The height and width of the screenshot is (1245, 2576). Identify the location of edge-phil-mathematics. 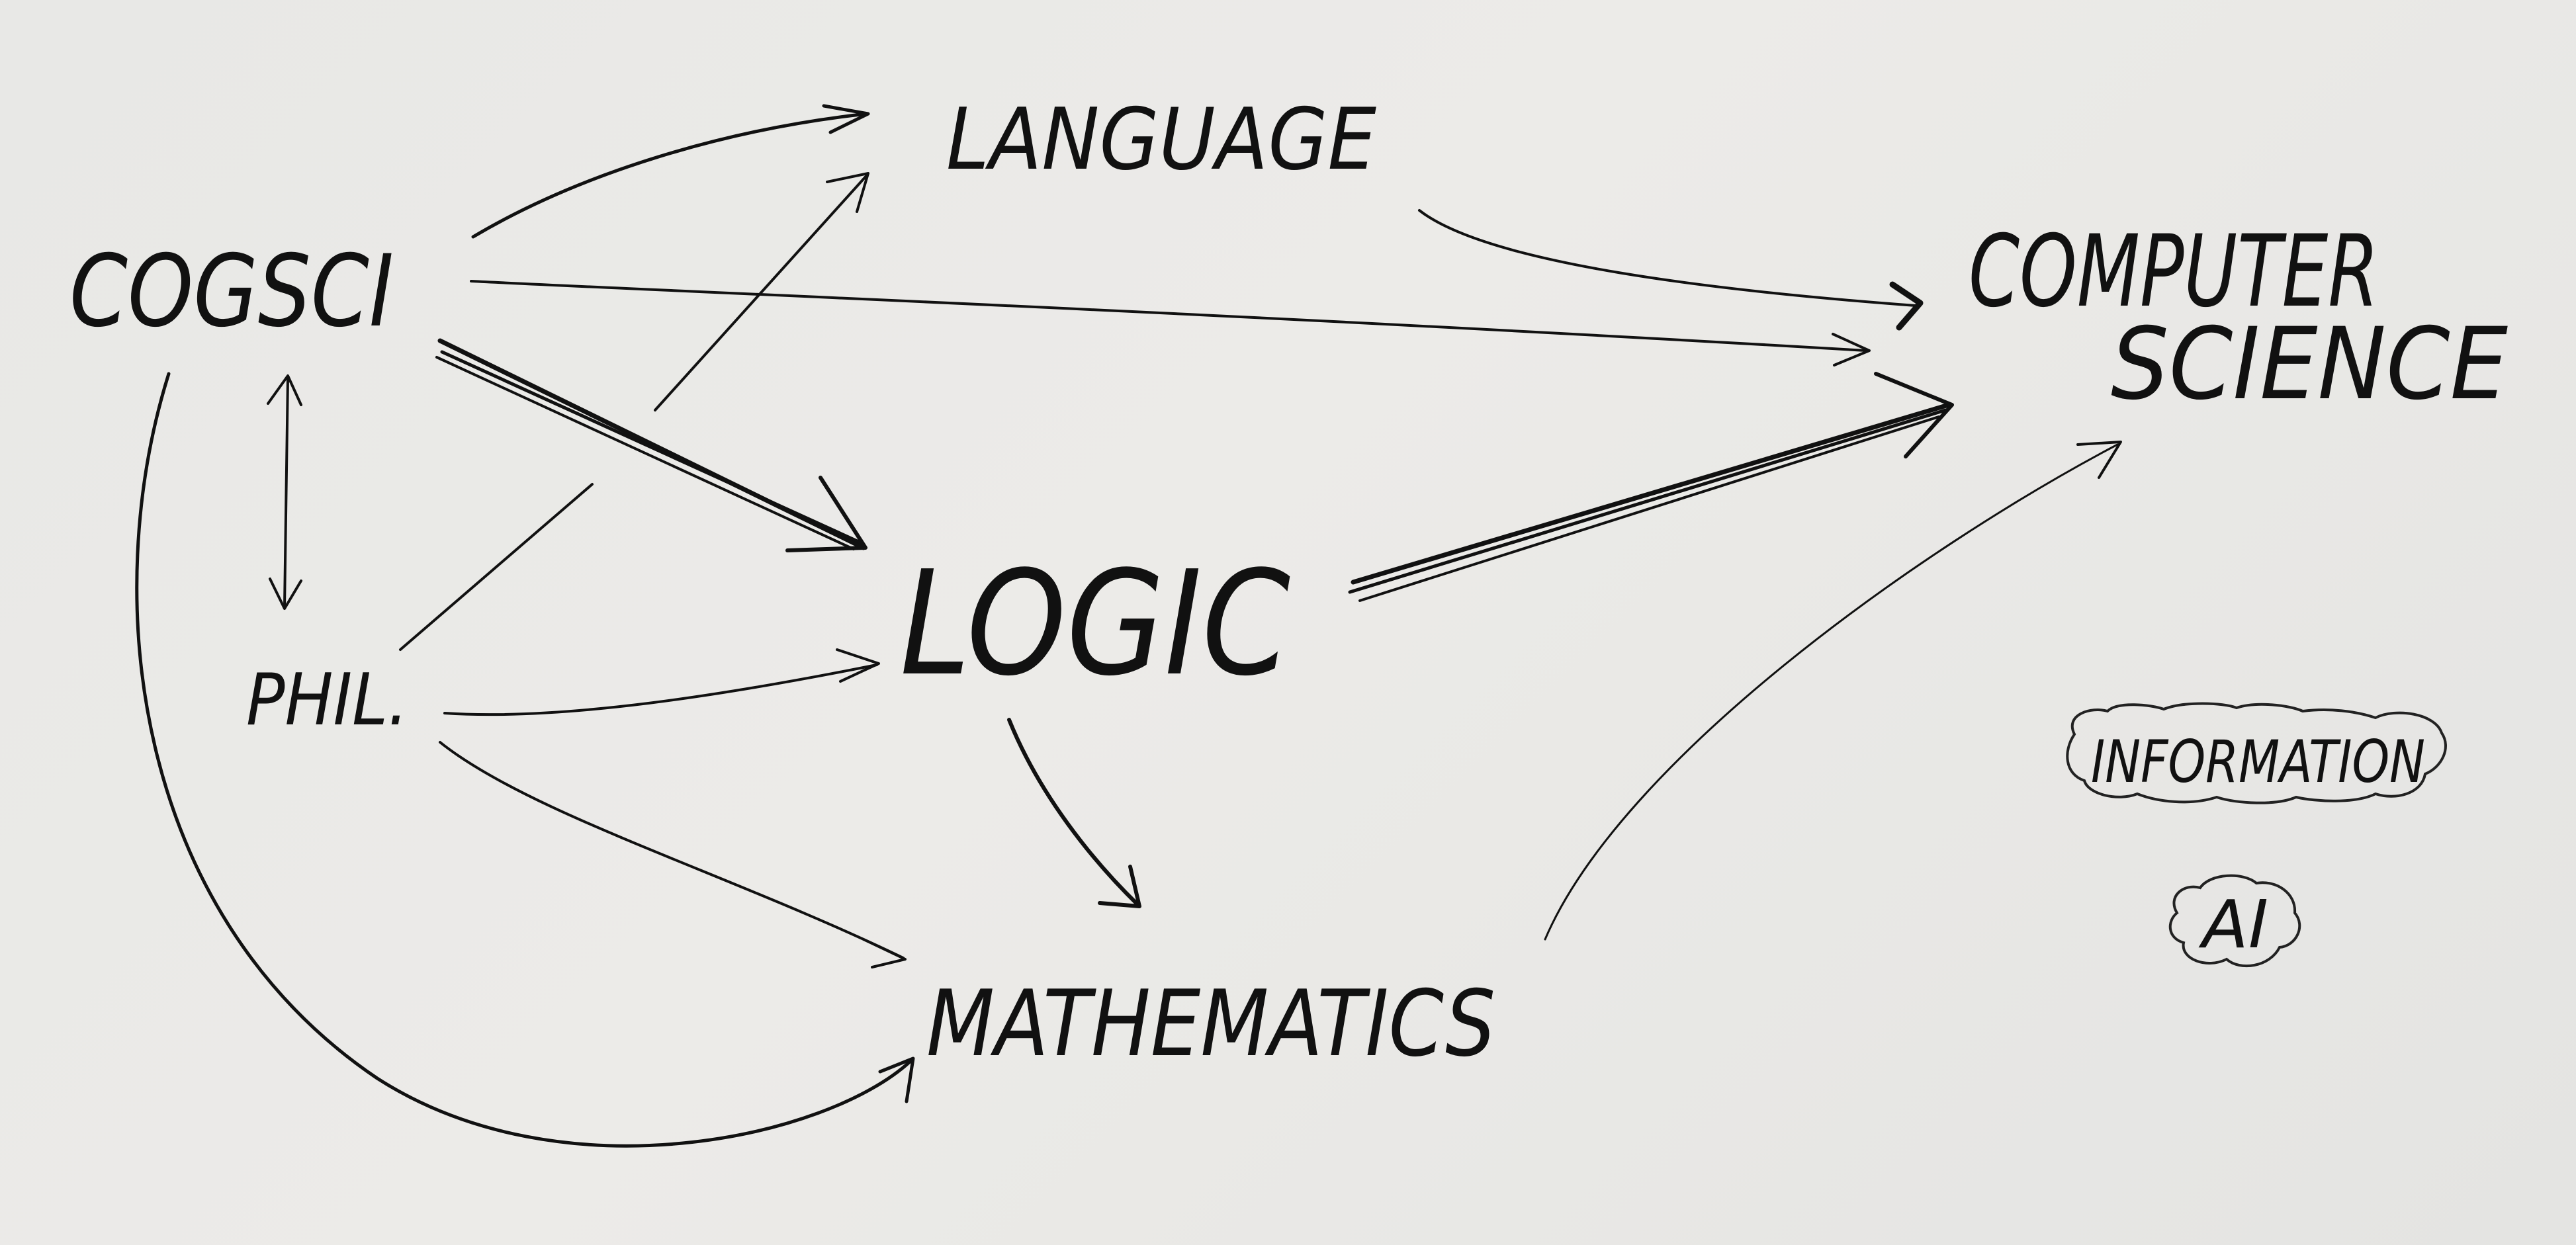
(673, 854).